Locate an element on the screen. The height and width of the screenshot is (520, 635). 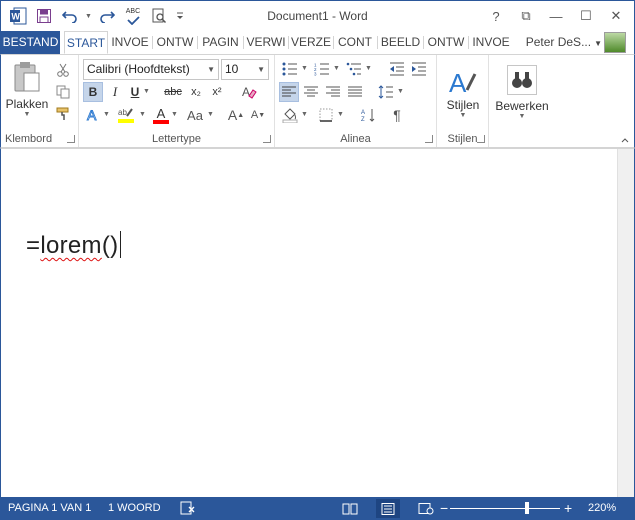
line-spacing-button is located at coordinates (386, 92).